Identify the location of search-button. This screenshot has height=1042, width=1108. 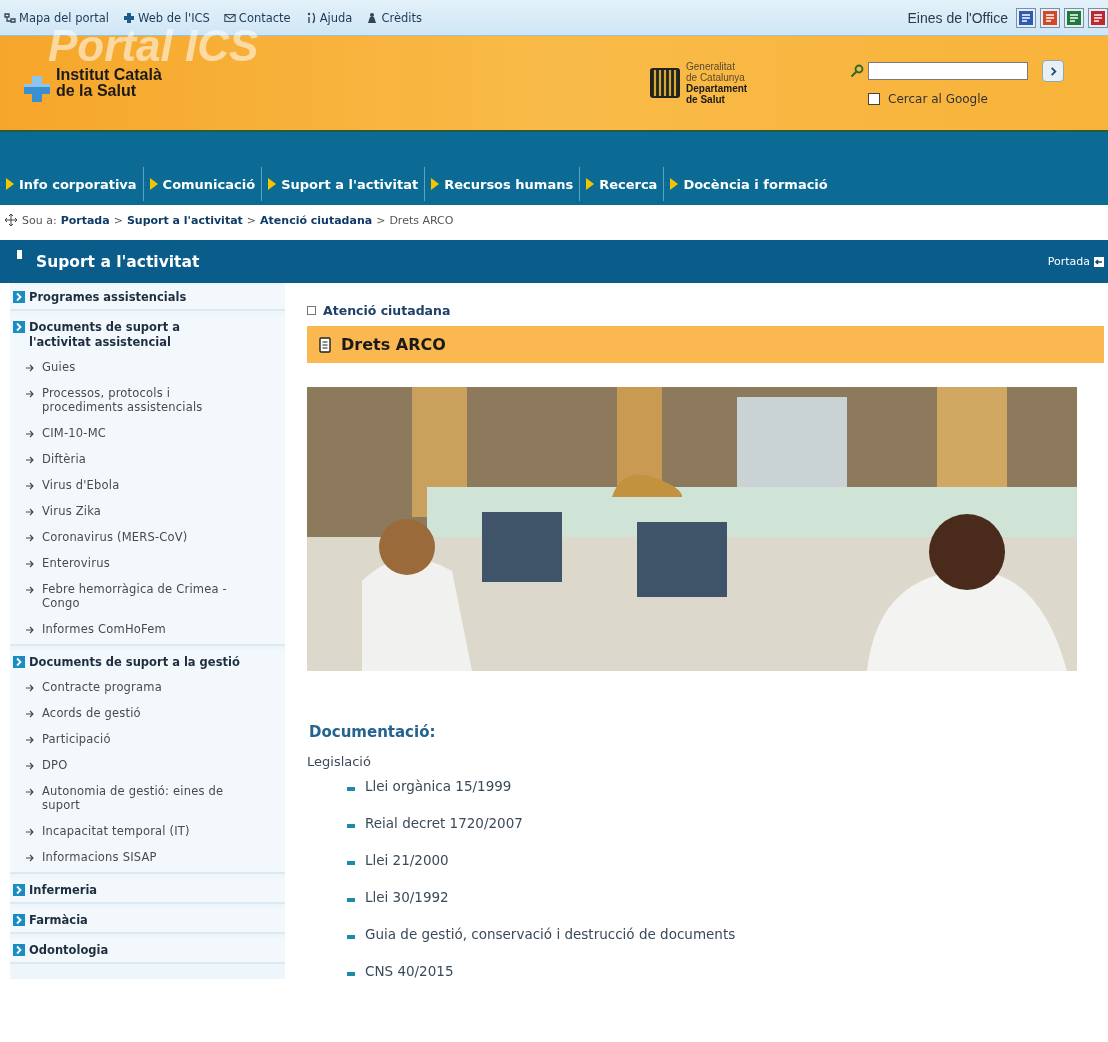
(1053, 71).